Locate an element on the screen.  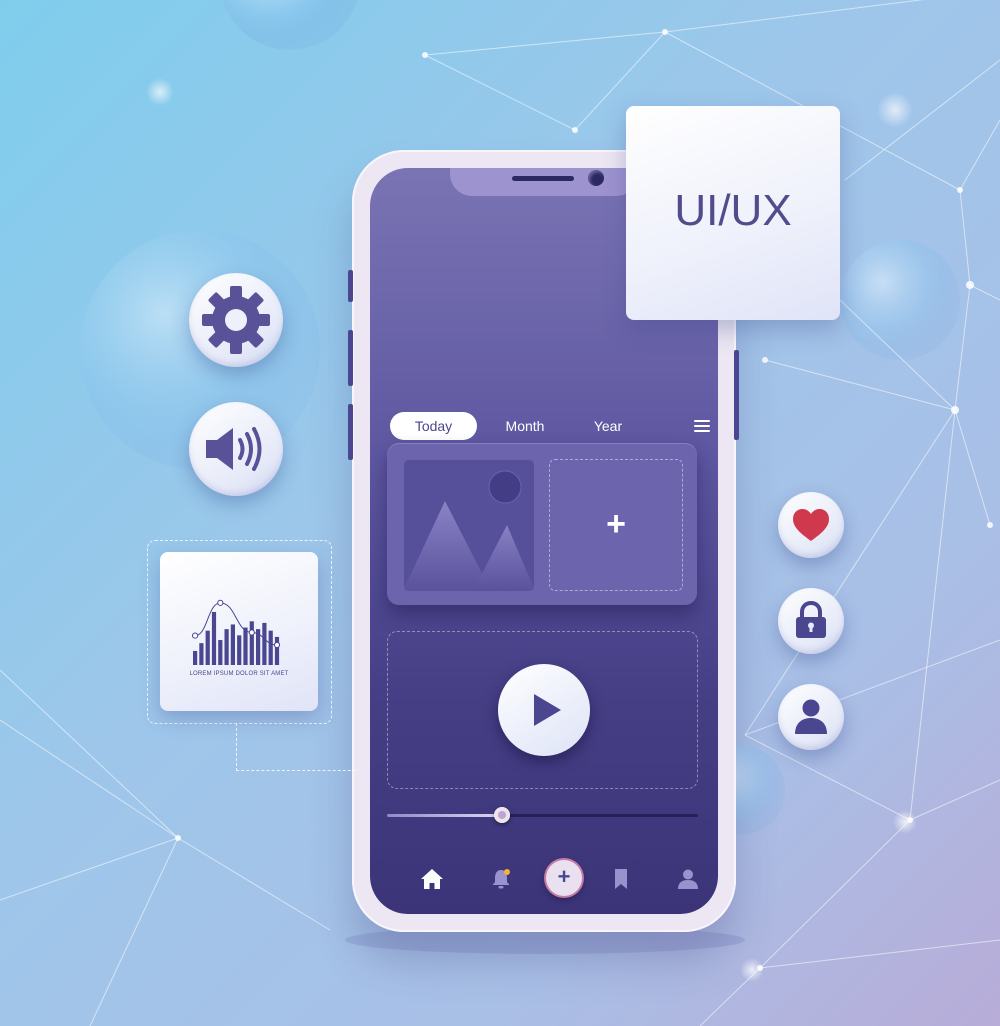
tab-month: Month is located at coordinates (525, 426).